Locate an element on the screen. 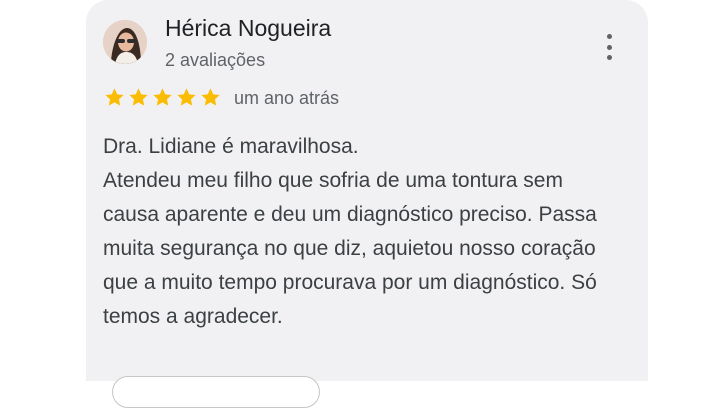 Image resolution: width=715 pixels, height=408 pixels. review-time: um ano atrás is located at coordinates (287, 98).